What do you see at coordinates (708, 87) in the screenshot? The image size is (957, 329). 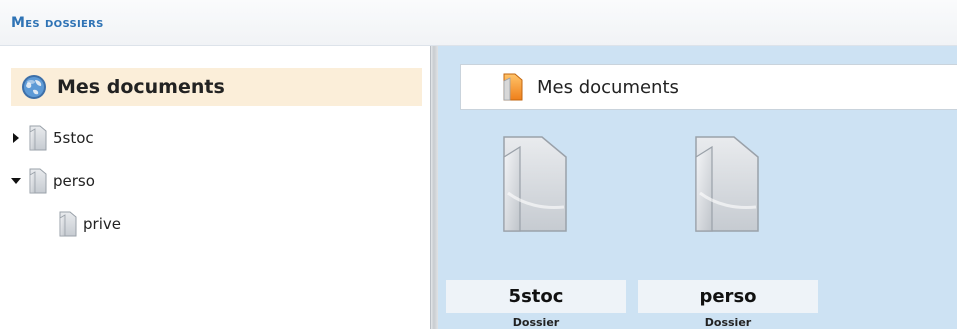 I see `path-bar: Mes documents` at bounding box center [708, 87].